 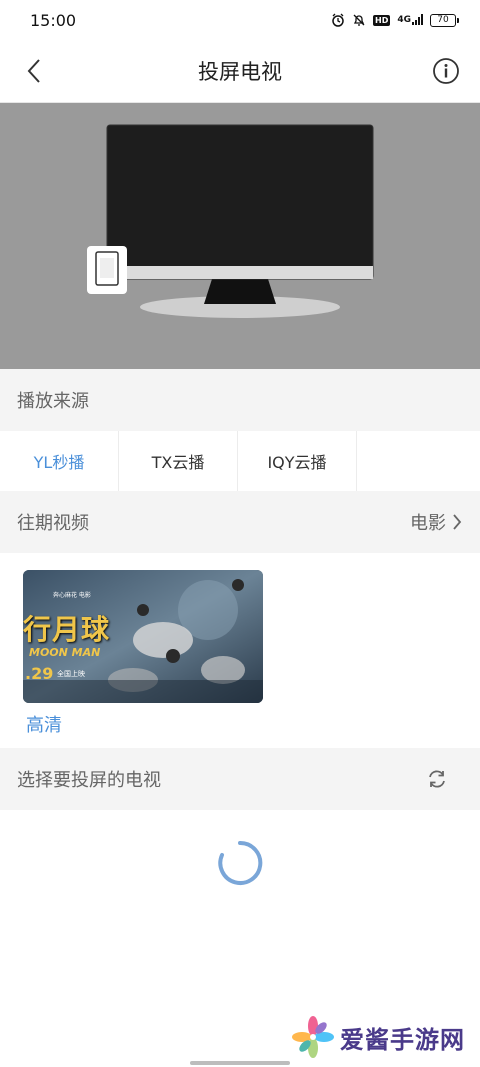 I want to click on phone-screen, so click(x=107, y=268).